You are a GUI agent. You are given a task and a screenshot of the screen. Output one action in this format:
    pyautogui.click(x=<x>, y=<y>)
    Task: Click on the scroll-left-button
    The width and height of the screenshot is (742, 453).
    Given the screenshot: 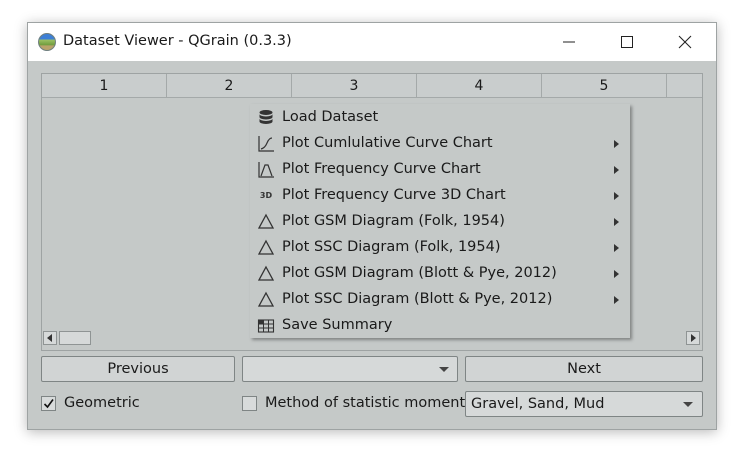 What is the action you would take?
    pyautogui.click(x=50, y=338)
    